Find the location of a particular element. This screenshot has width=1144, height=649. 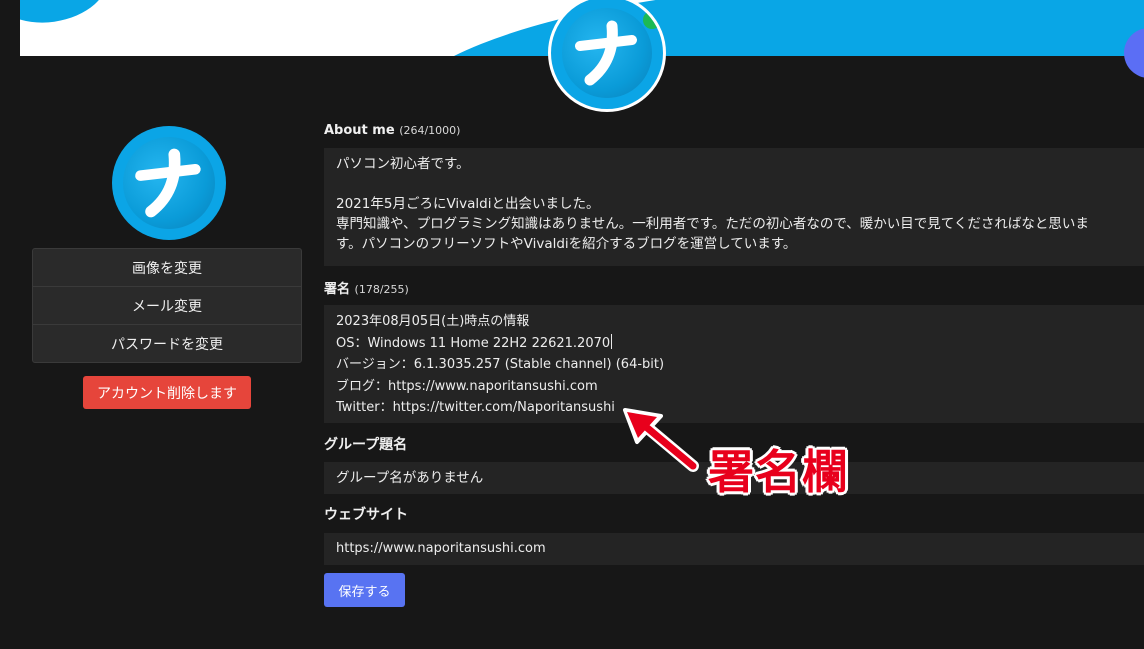

change-email-button: メール変更 is located at coordinates (167, 306).